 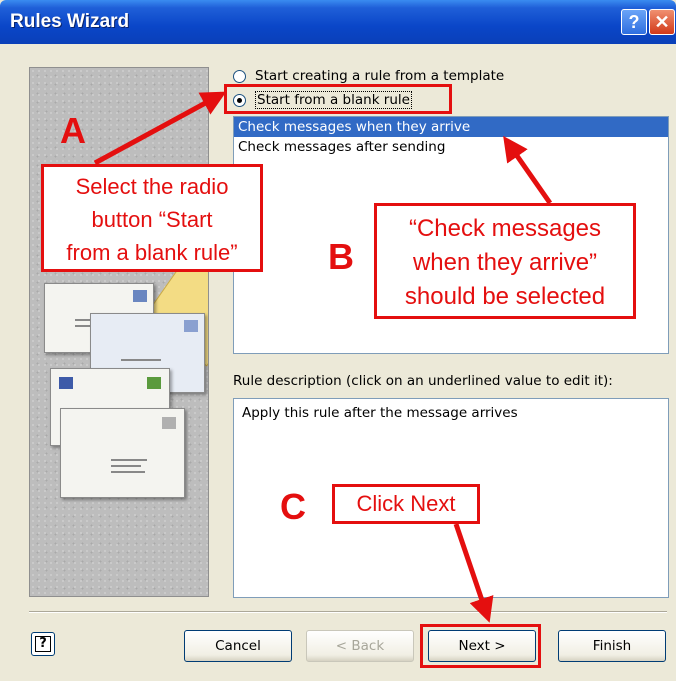 I want to click on annotation-letter-c: C, so click(x=293, y=506).